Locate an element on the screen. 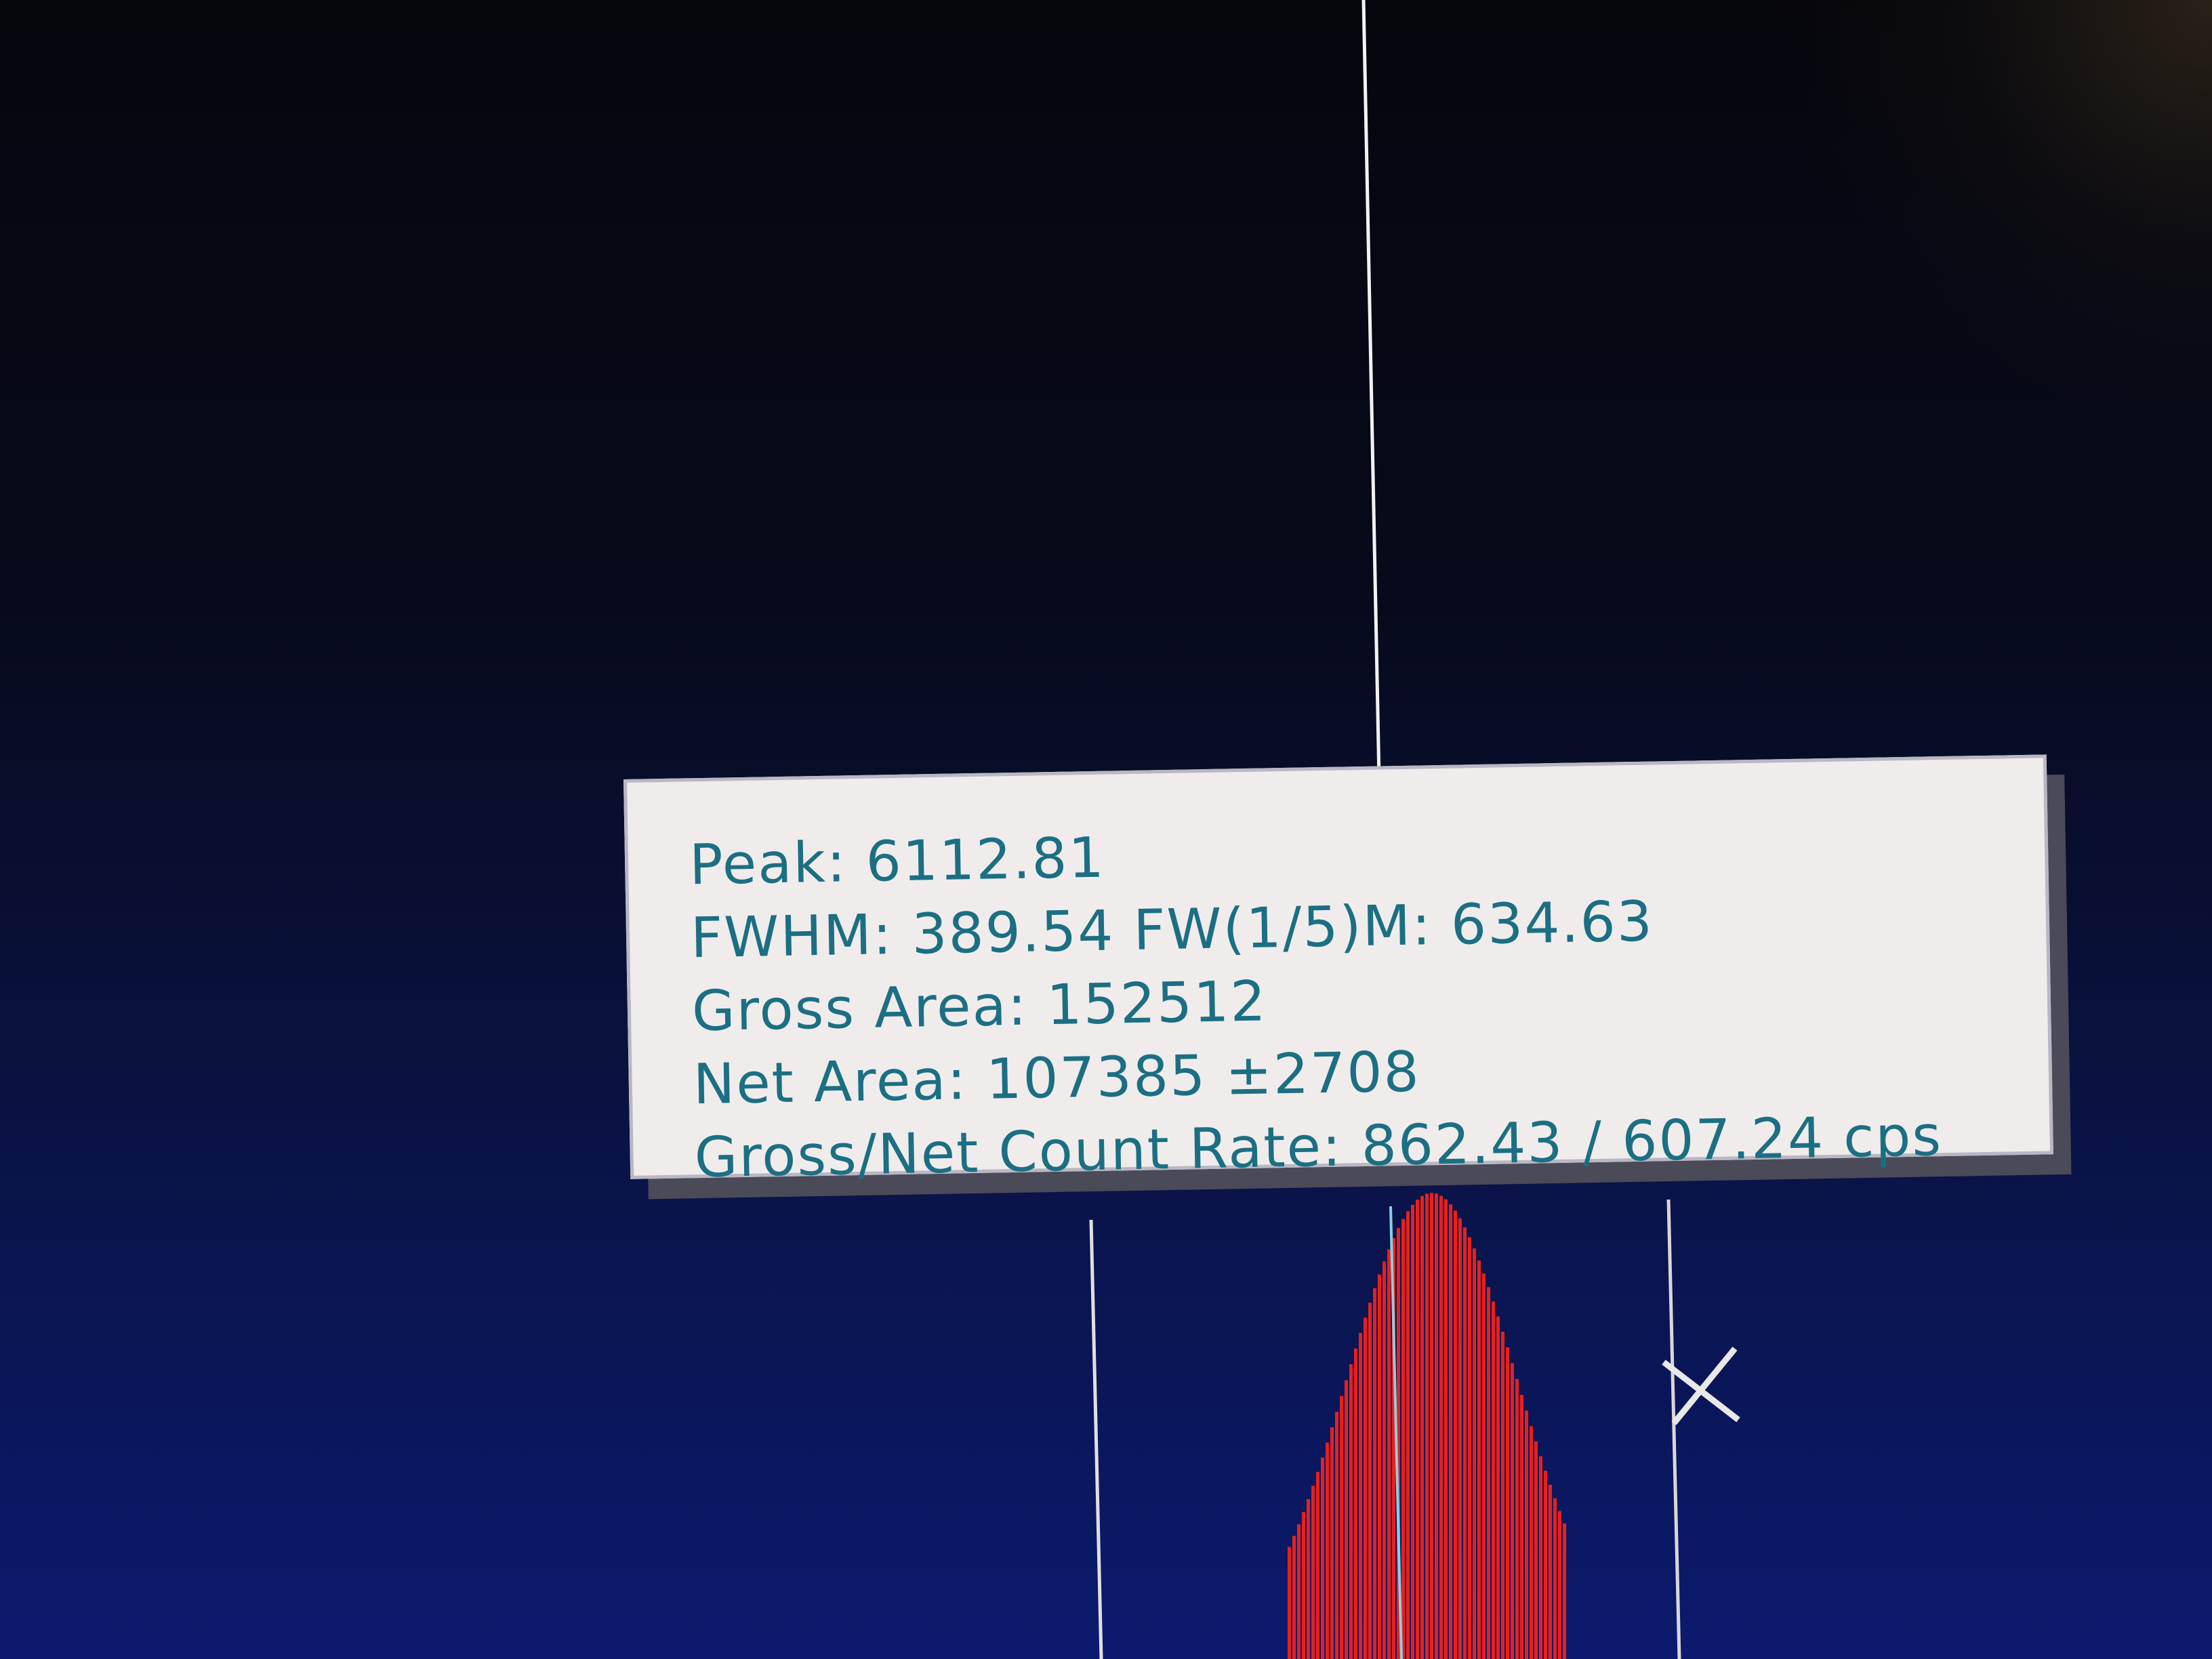 The image size is (2212, 1659). roi-right-marker is located at coordinates (1674, 1429).